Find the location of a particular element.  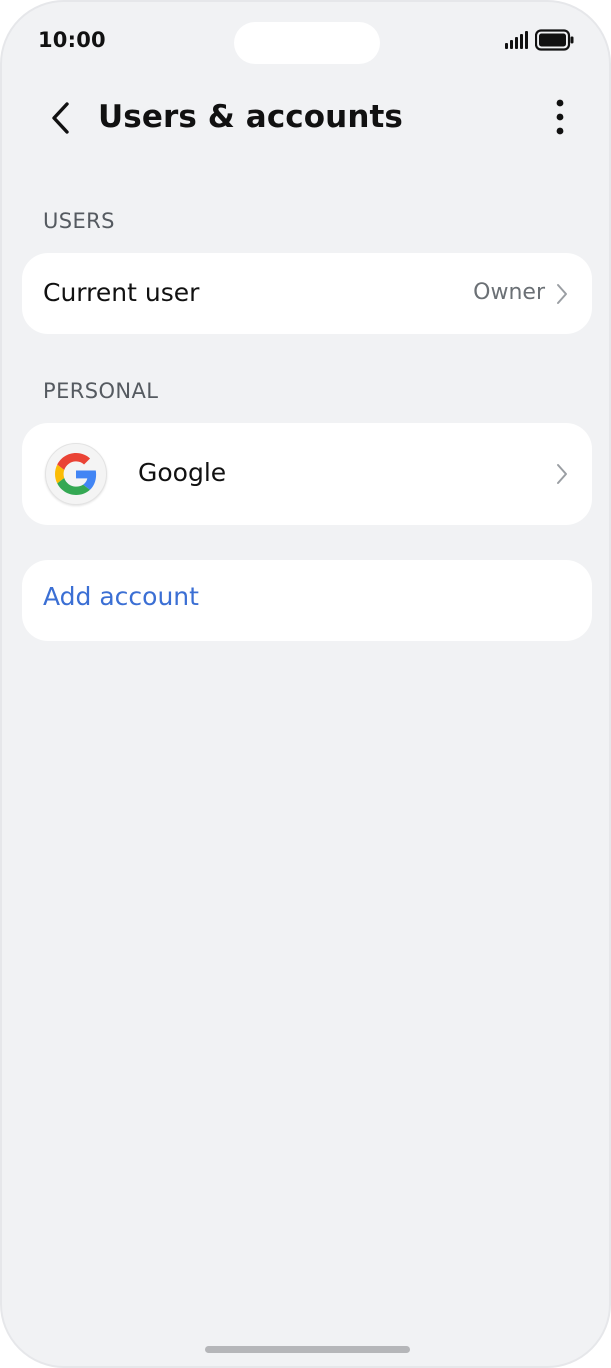

status-icons is located at coordinates (540, 40).